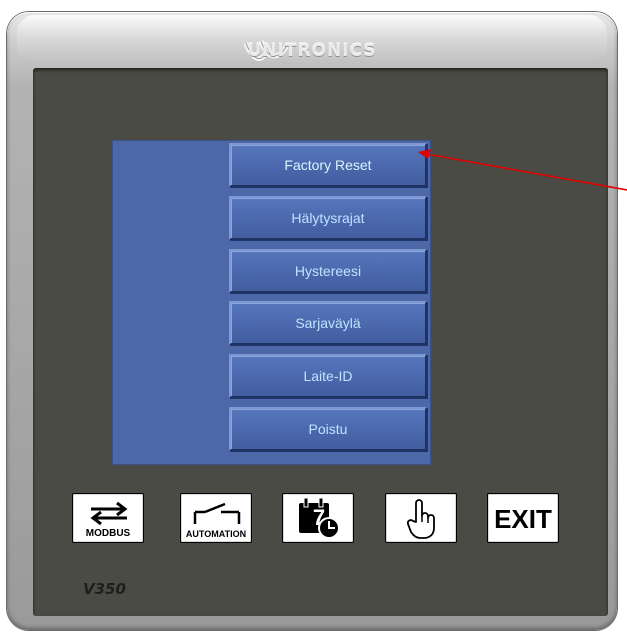  I want to click on halytysrajat-button: Hälytysrajat, so click(328, 218).